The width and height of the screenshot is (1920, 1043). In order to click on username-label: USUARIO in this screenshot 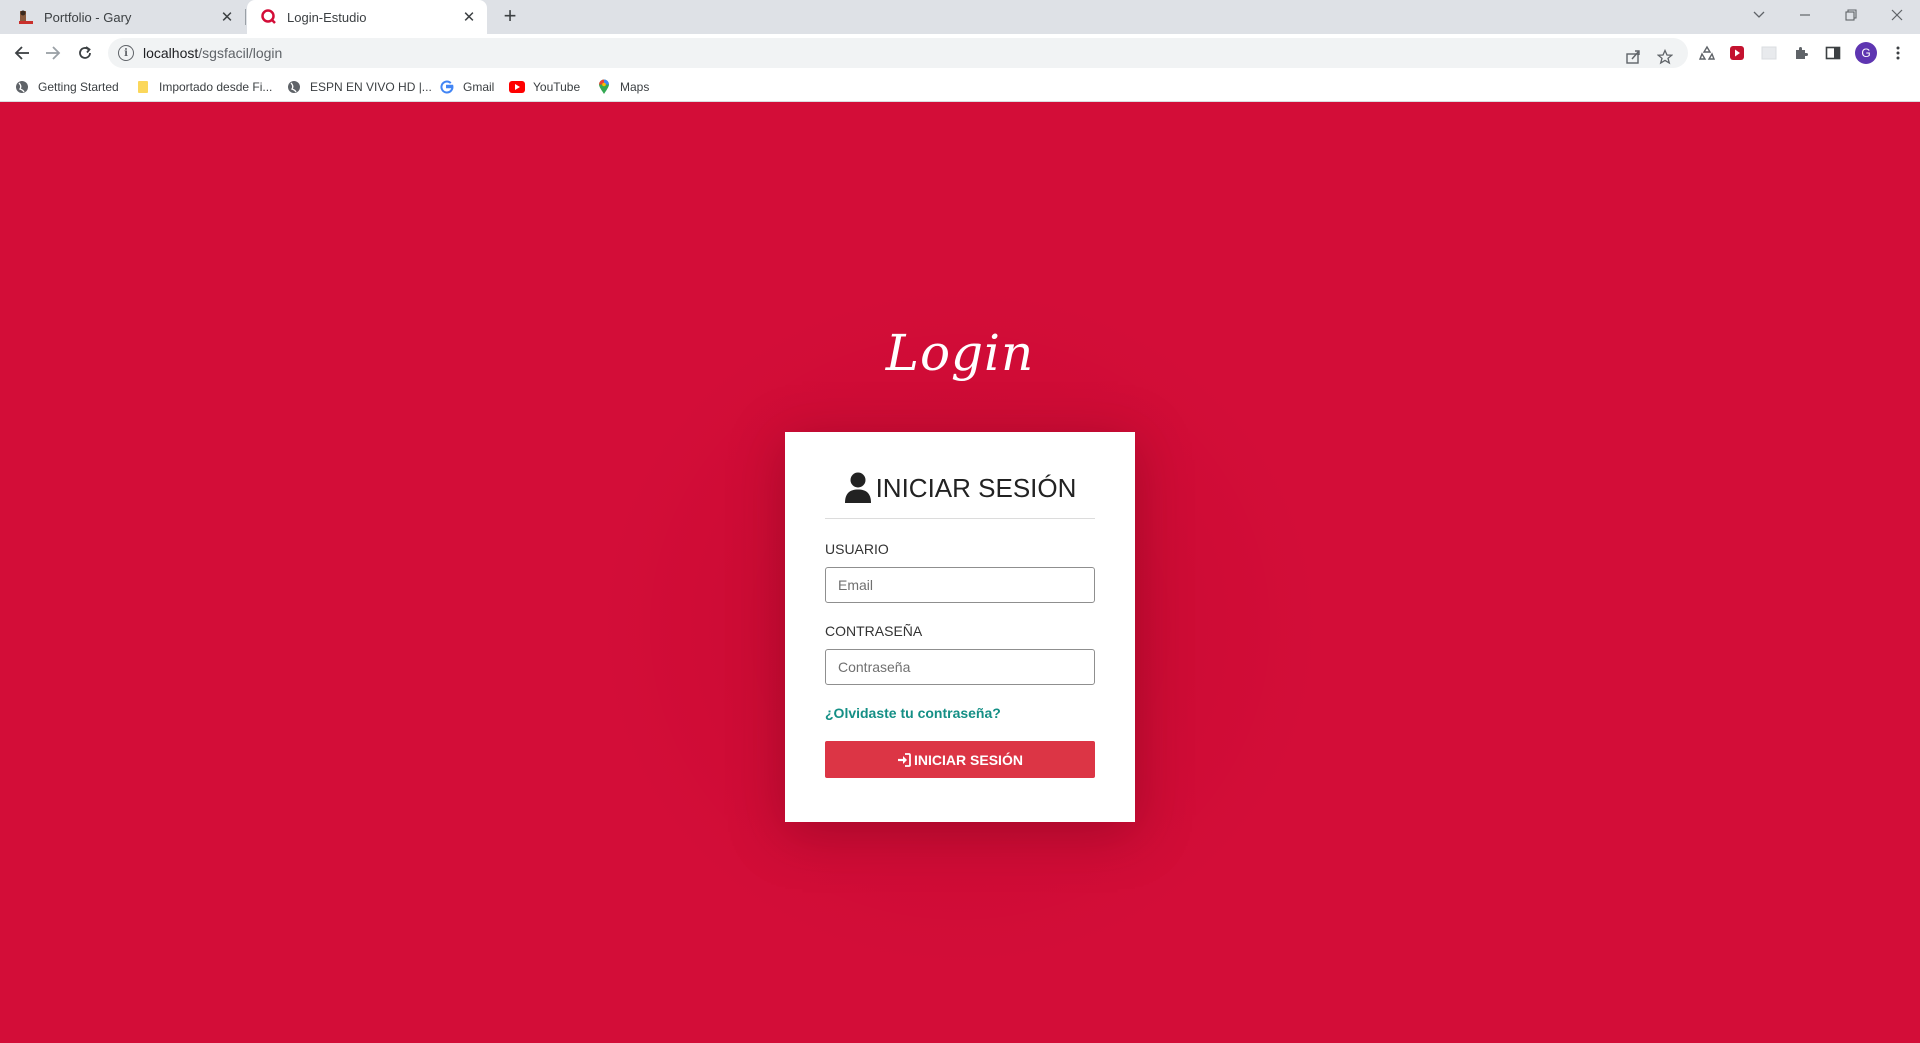, I will do `click(857, 549)`.